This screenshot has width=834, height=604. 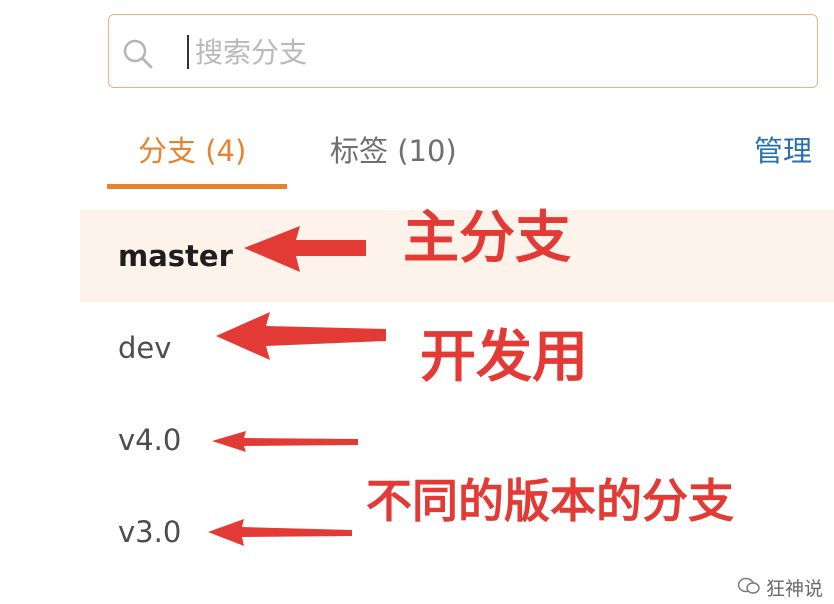 I want to click on branch-name: dev, so click(x=145, y=348).